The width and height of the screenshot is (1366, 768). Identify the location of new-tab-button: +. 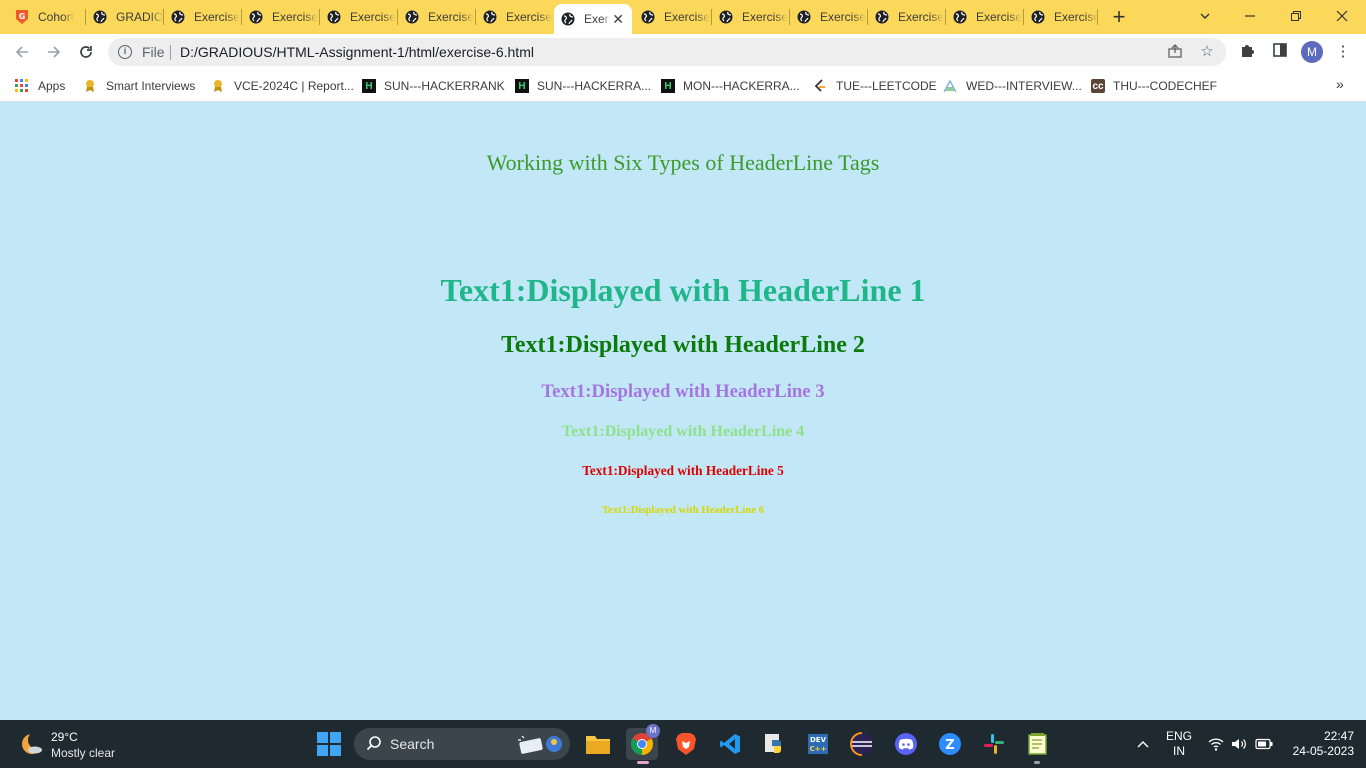
(1119, 17).